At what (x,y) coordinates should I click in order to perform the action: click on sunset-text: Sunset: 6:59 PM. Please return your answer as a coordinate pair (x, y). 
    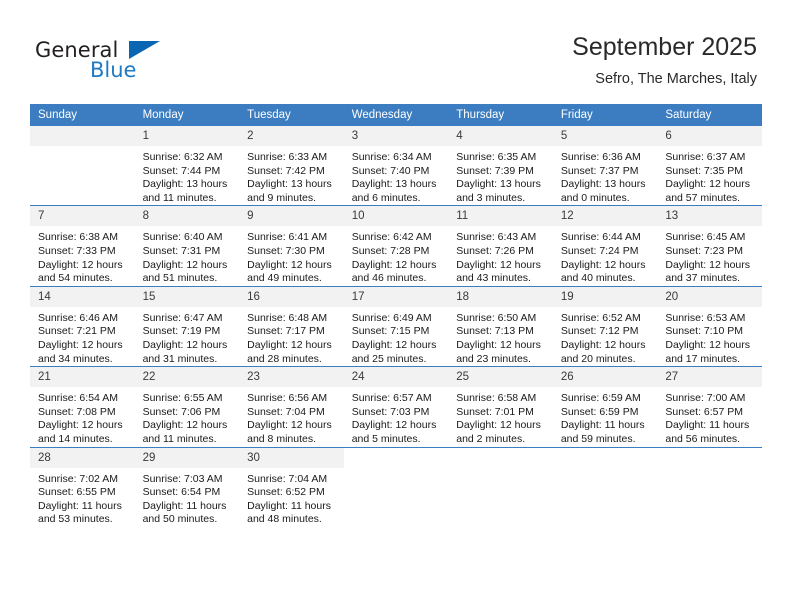
    Looking at the image, I should click on (599, 411).